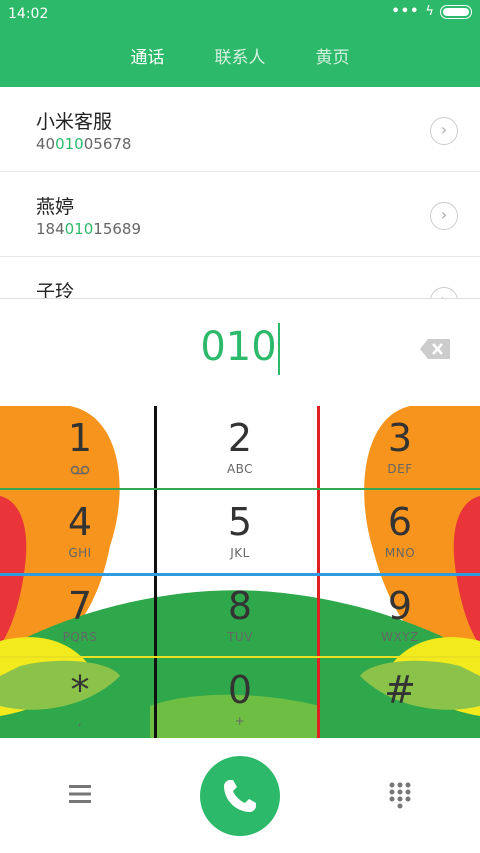 The width and height of the screenshot is (480, 853). Describe the element at coordinates (240, 637) in the screenshot. I see `key-letters: TUV` at that location.